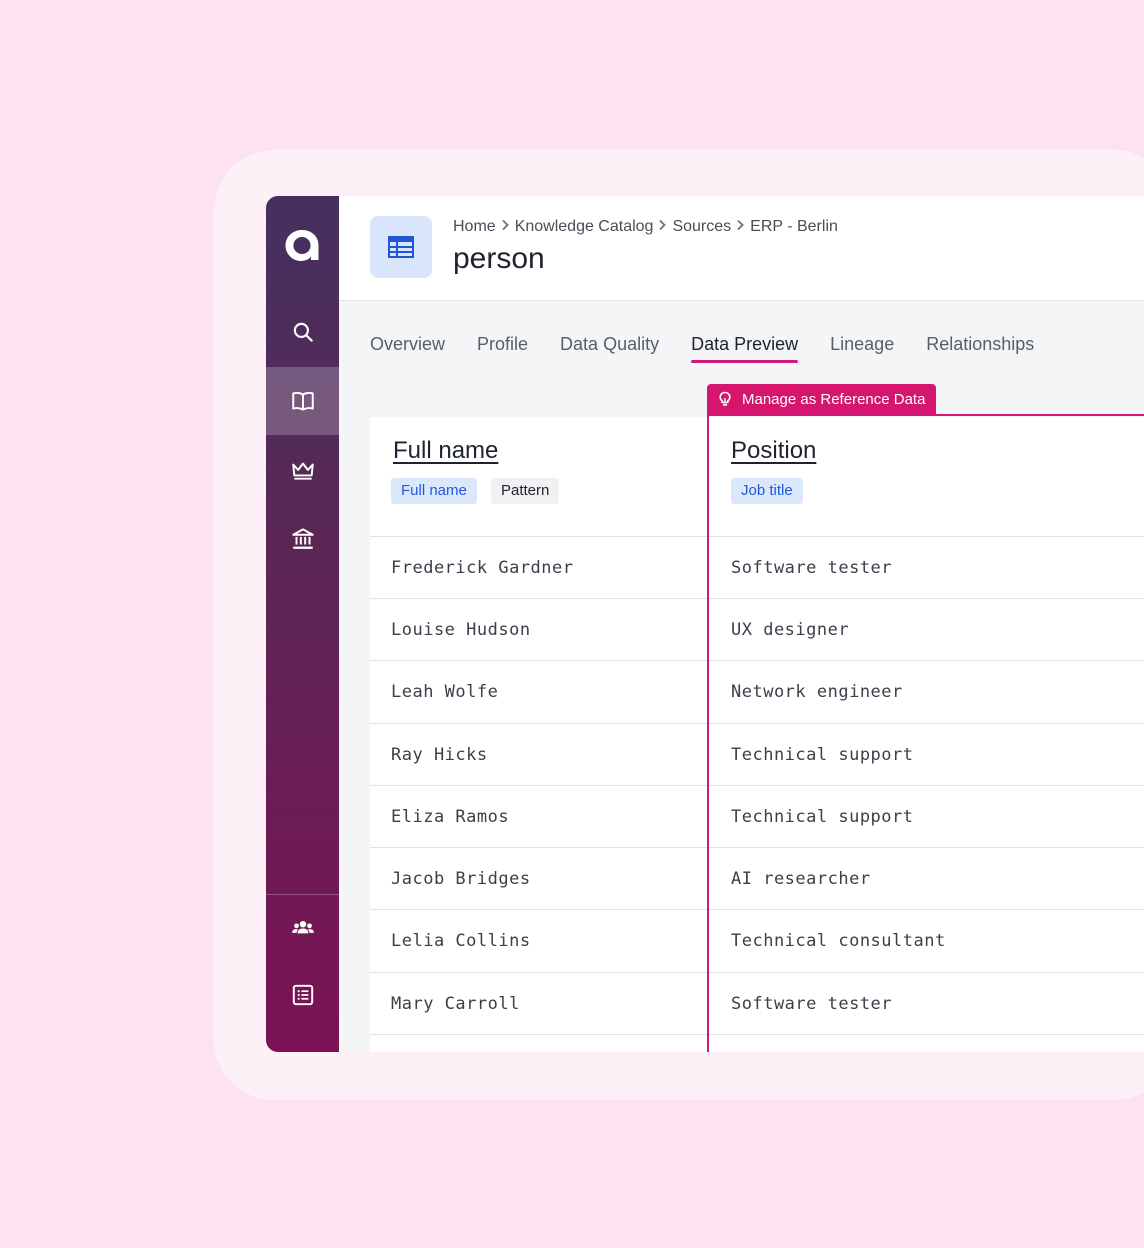  I want to click on table-row: Eliza Ramos Technical support, so click(757, 816).